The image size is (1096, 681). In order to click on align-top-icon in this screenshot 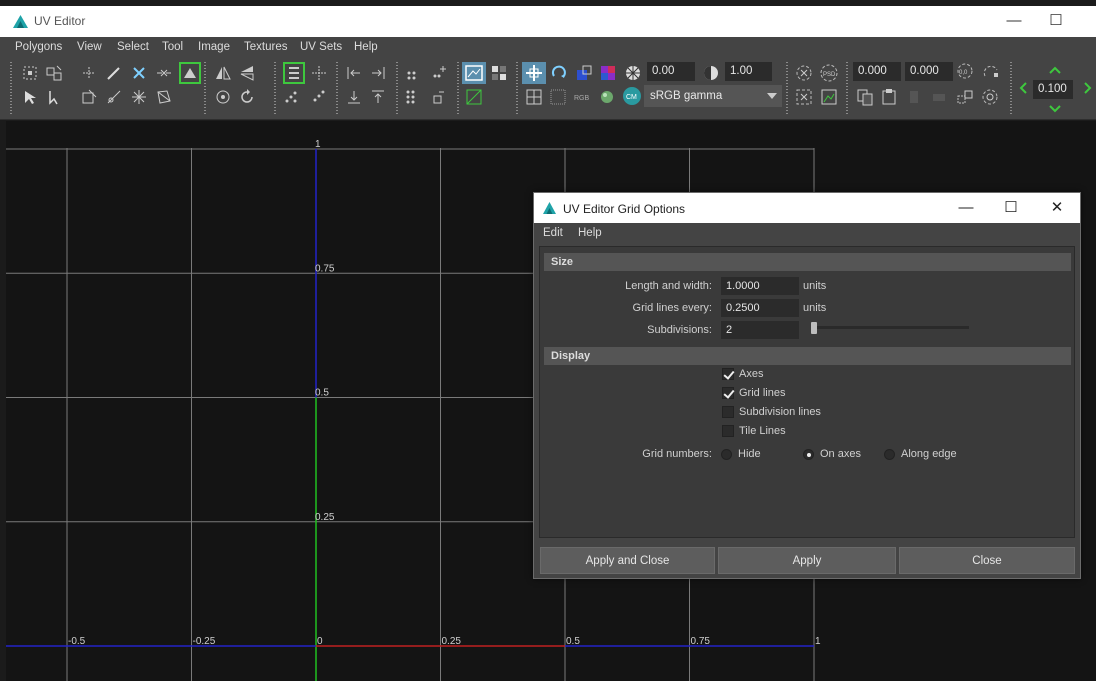, I will do `click(378, 97)`.